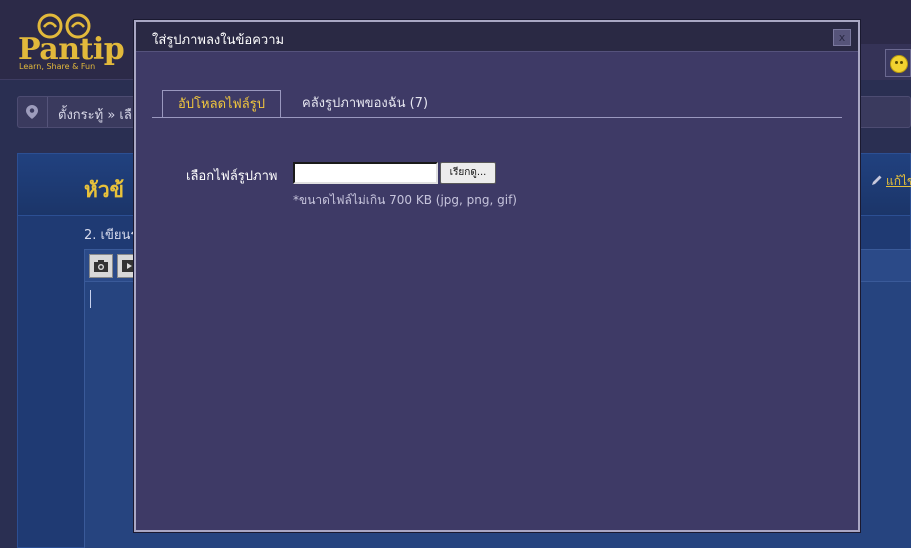 The image size is (911, 548). I want to click on smiley-icon, so click(899, 64).